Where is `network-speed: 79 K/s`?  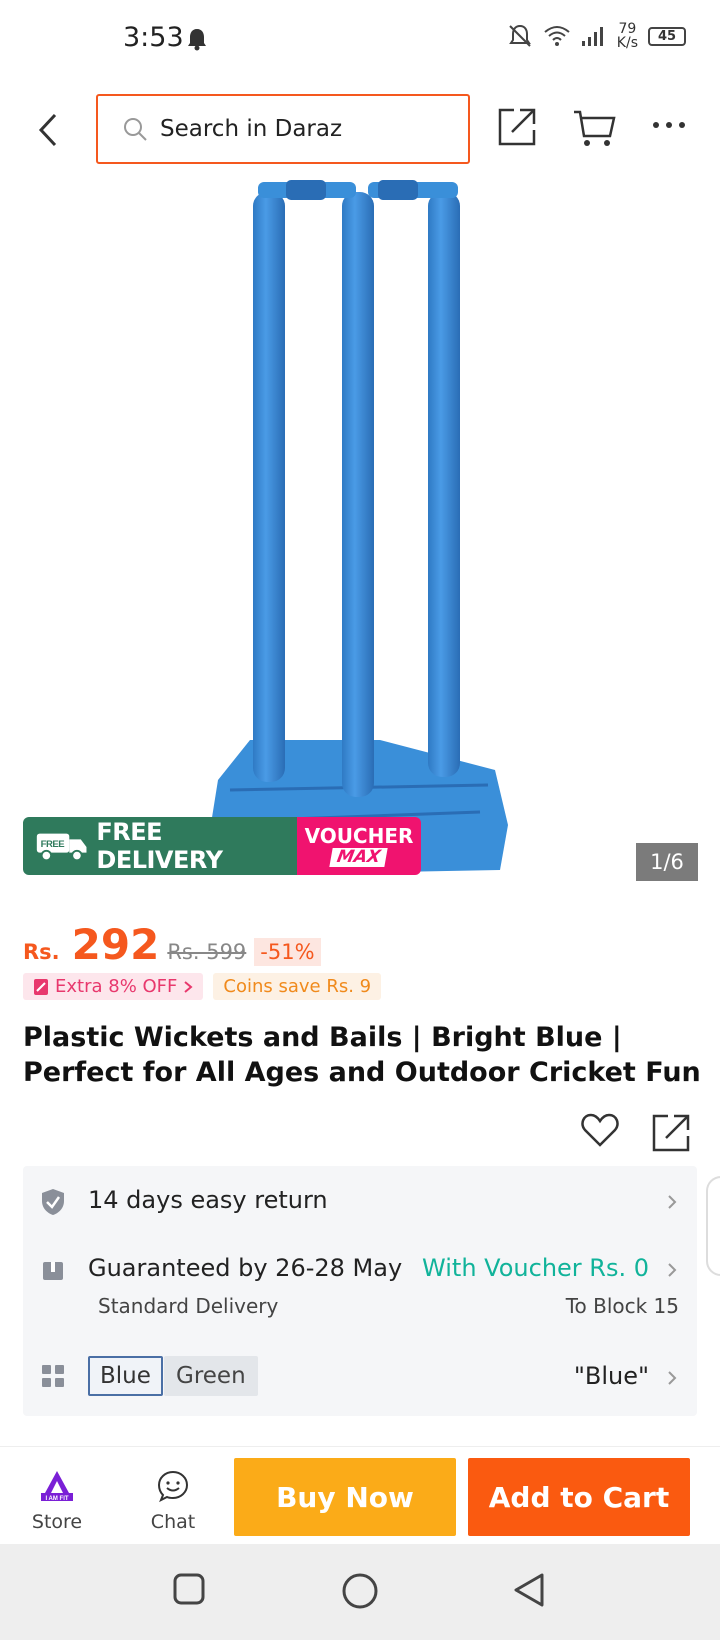
network-speed: 79 K/s is located at coordinates (627, 36).